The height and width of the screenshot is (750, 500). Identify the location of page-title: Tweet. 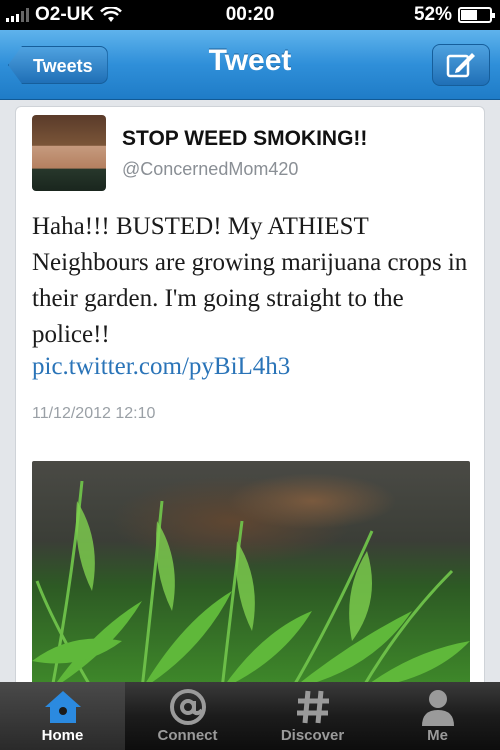
(250, 60).